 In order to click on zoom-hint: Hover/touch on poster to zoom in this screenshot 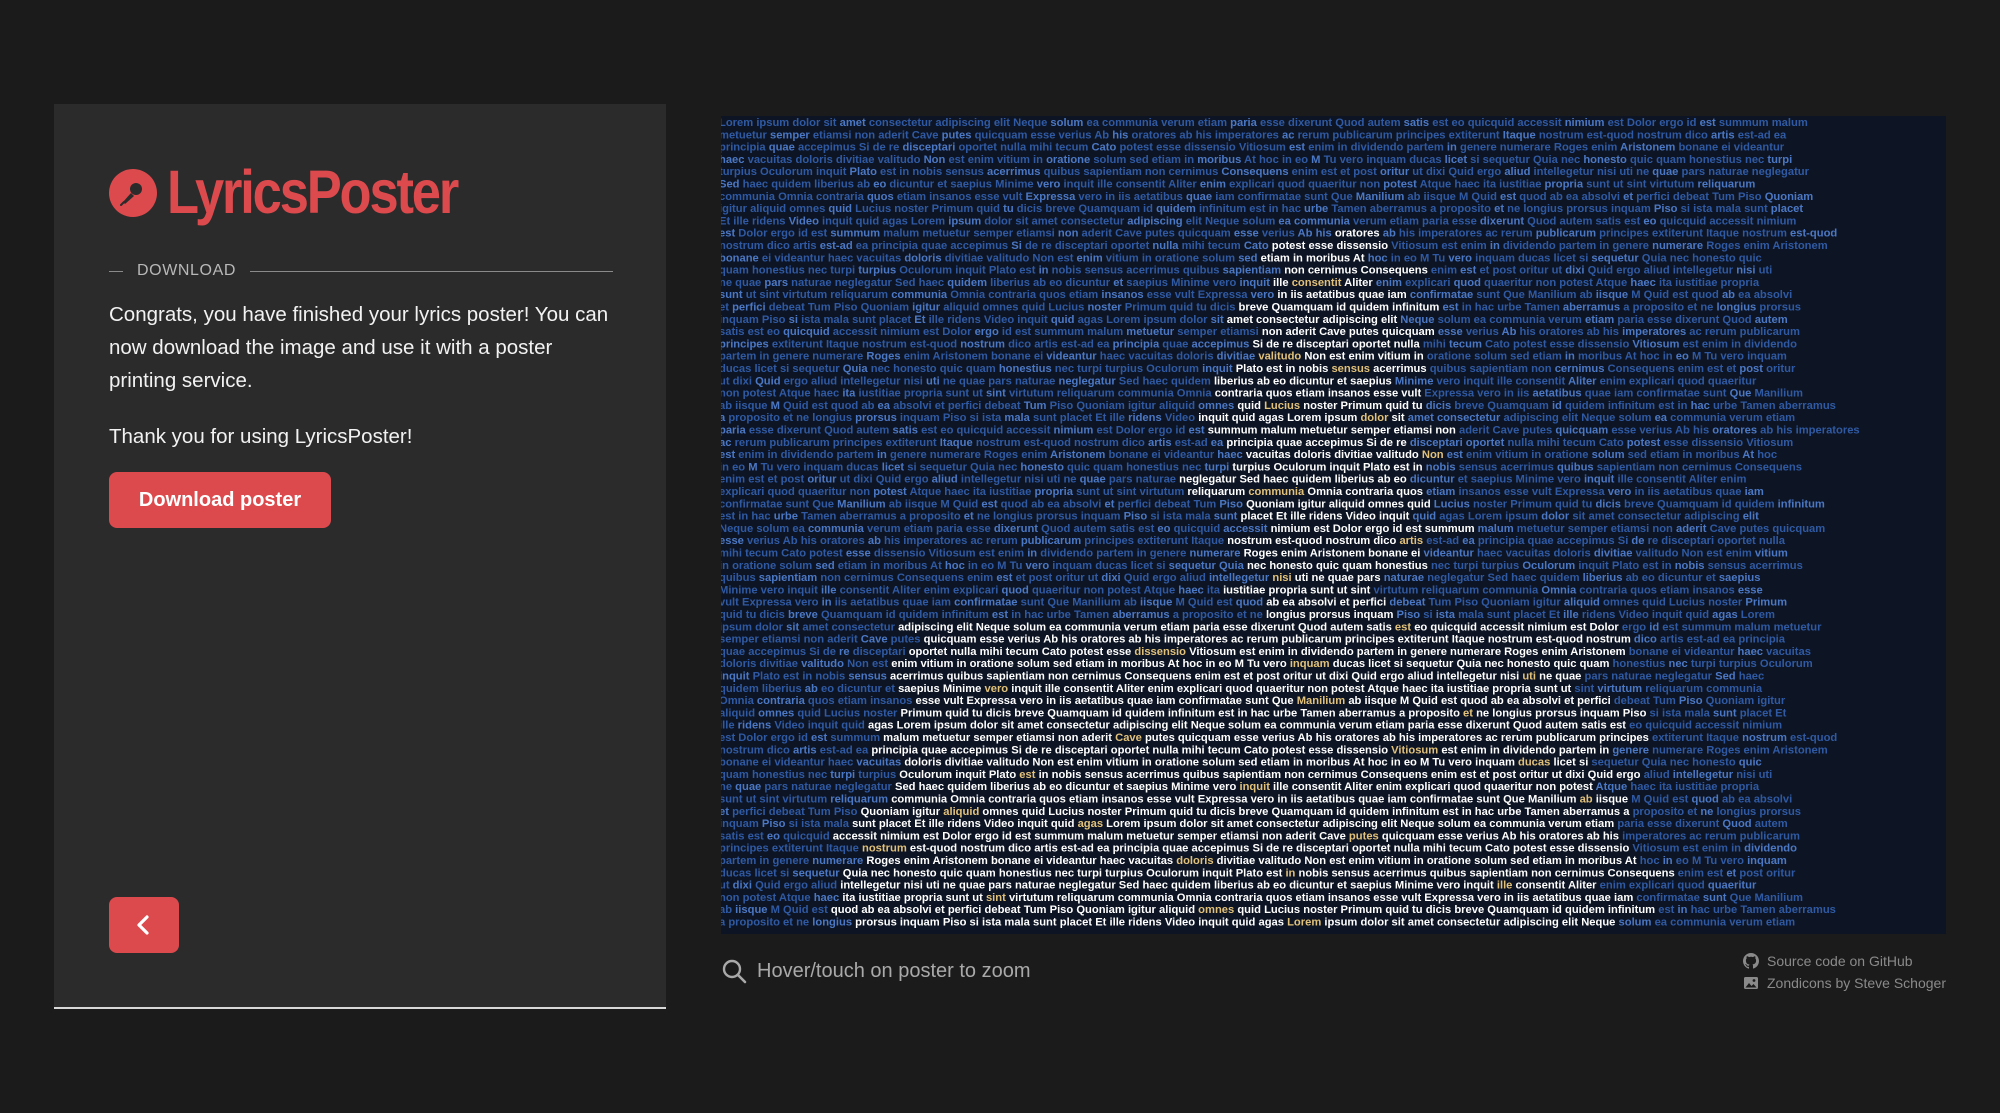, I will do `click(875, 971)`.